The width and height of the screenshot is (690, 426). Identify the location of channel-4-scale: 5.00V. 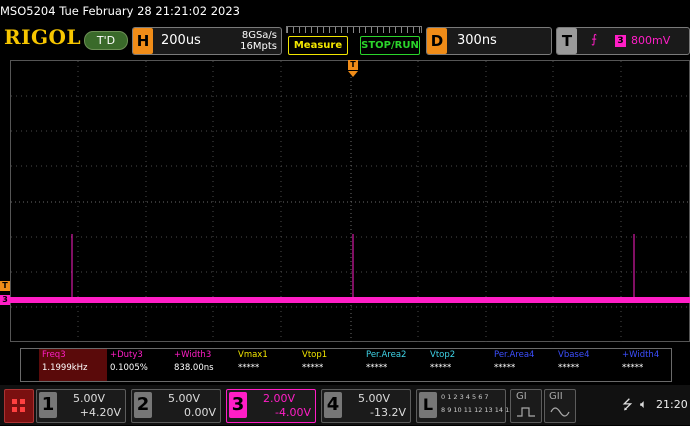
(374, 398).